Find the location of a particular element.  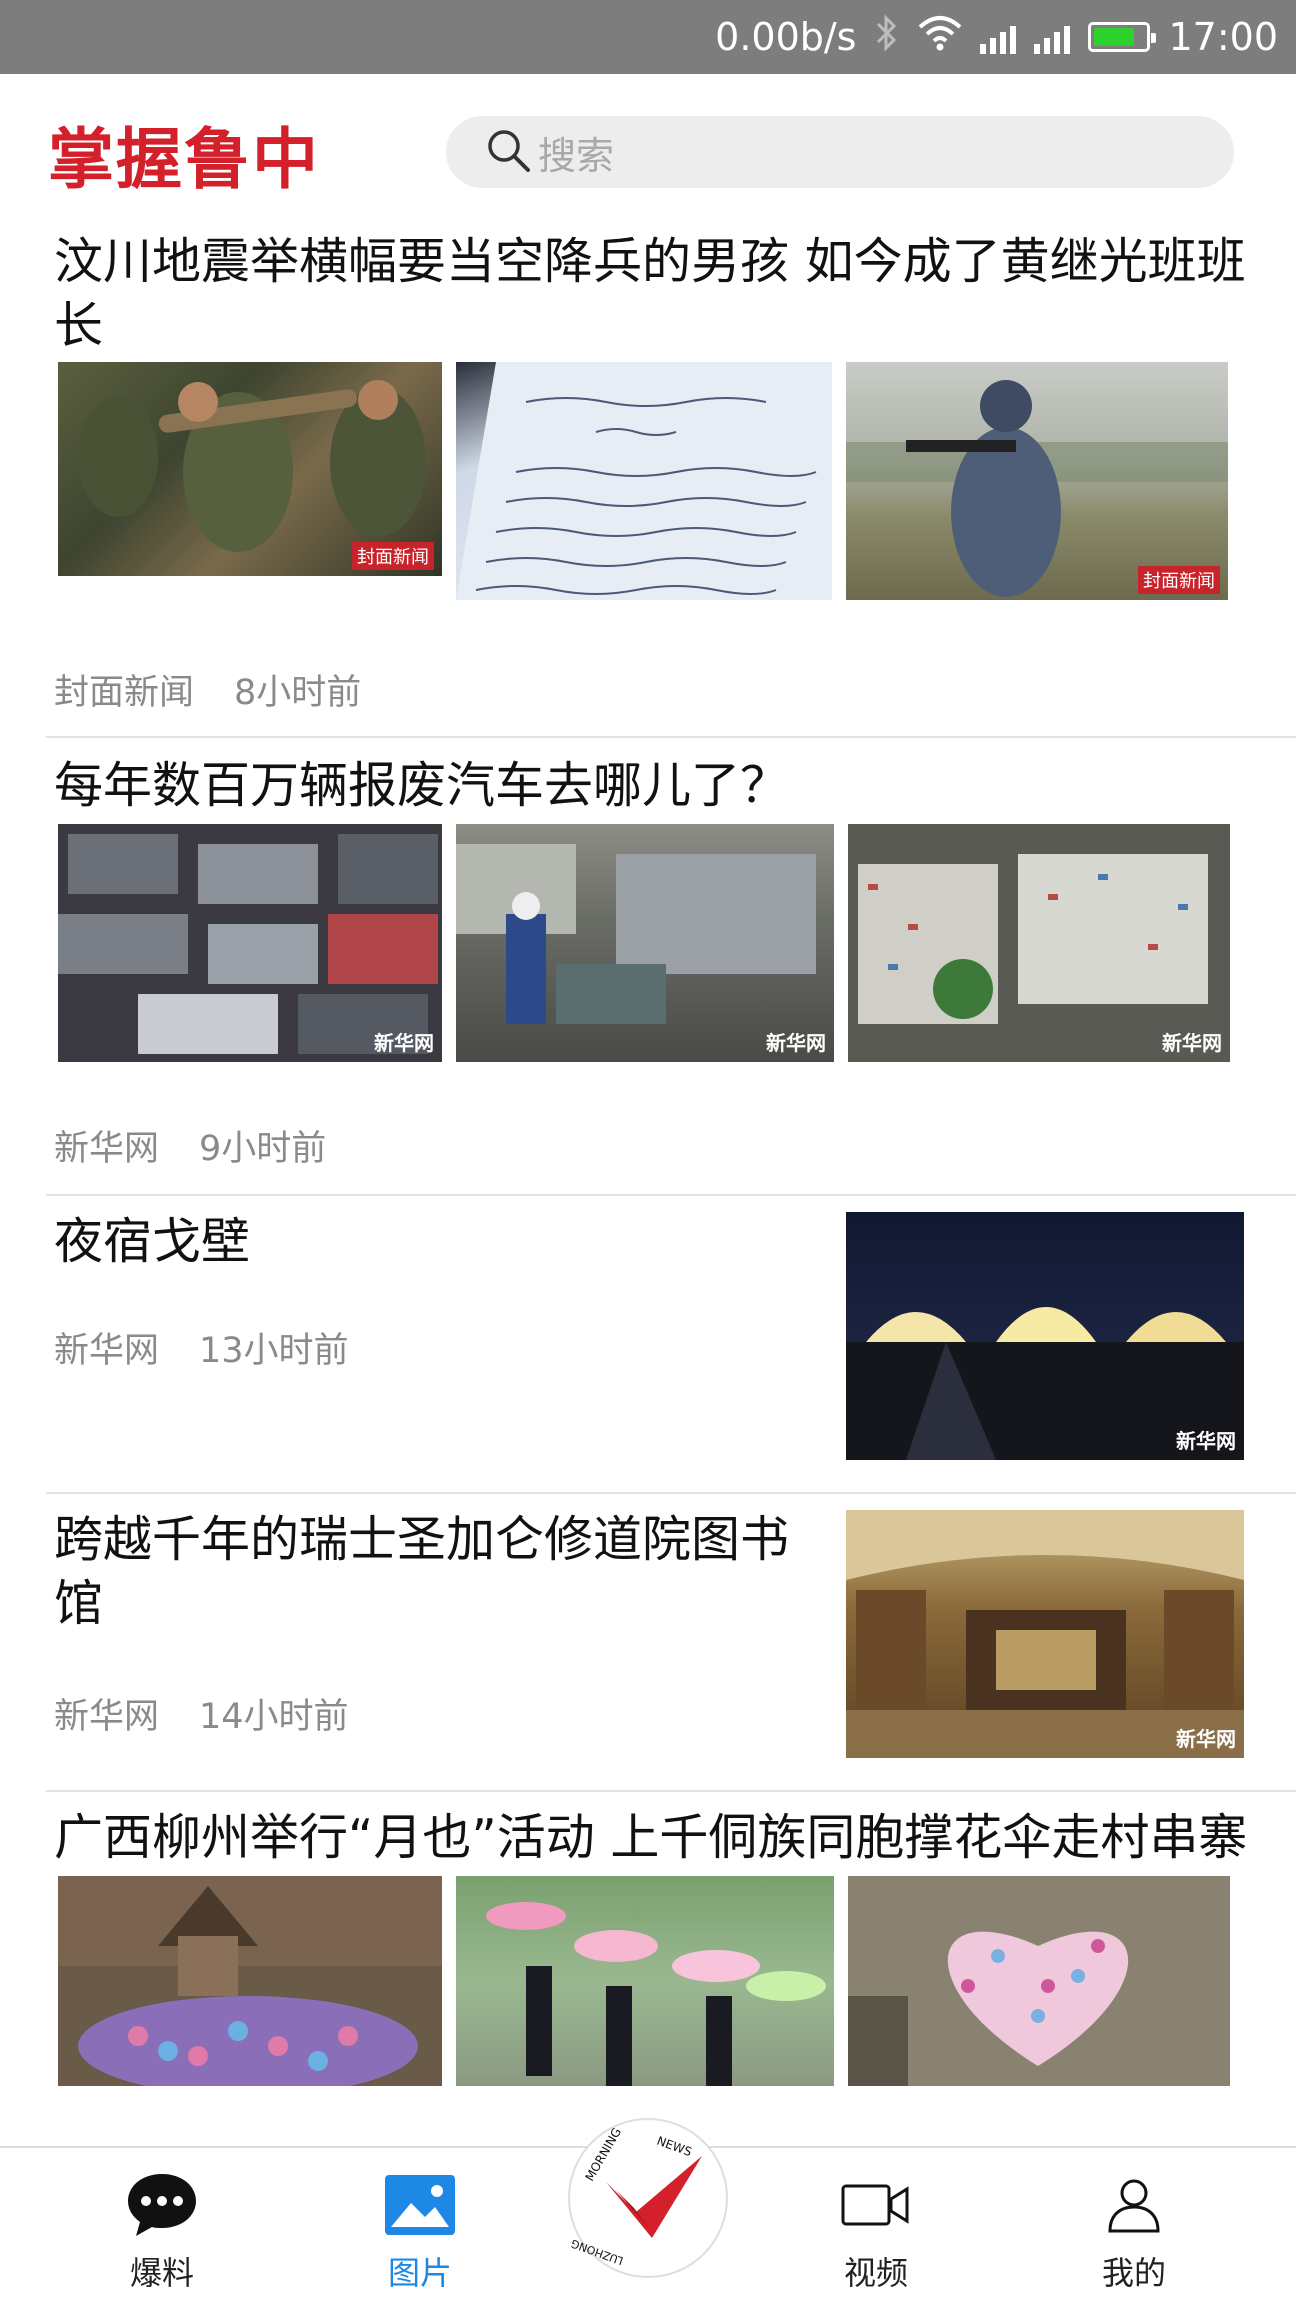

app-logo: 掌握鲁中 is located at coordinates (184, 159).